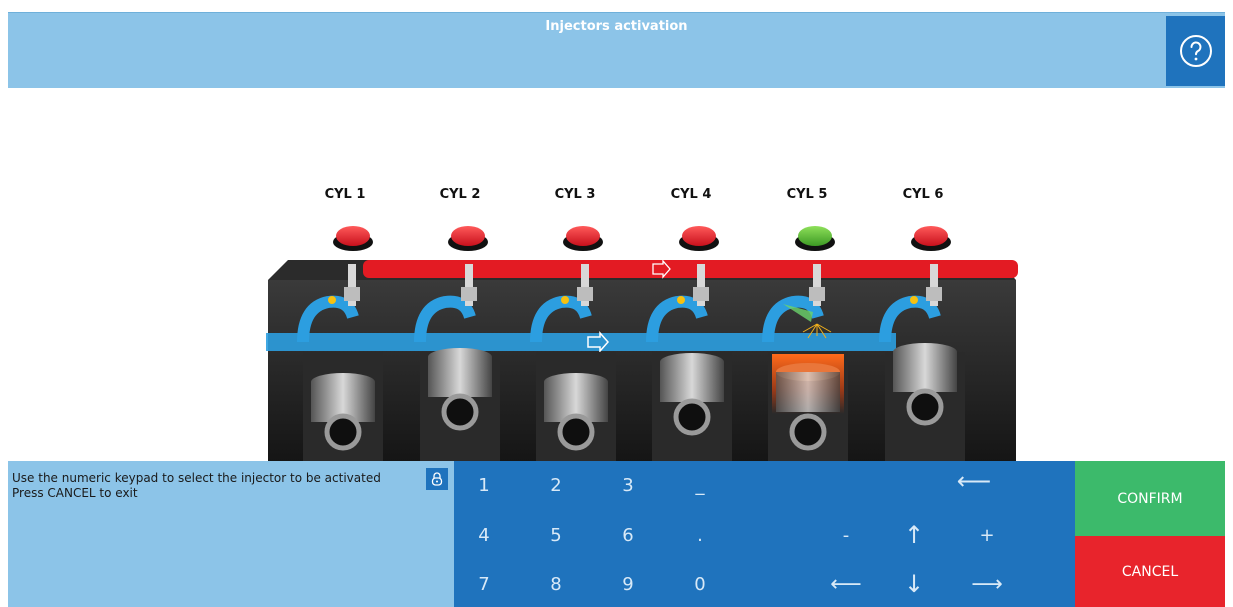  I want to click on key-minus: -, so click(846, 535).